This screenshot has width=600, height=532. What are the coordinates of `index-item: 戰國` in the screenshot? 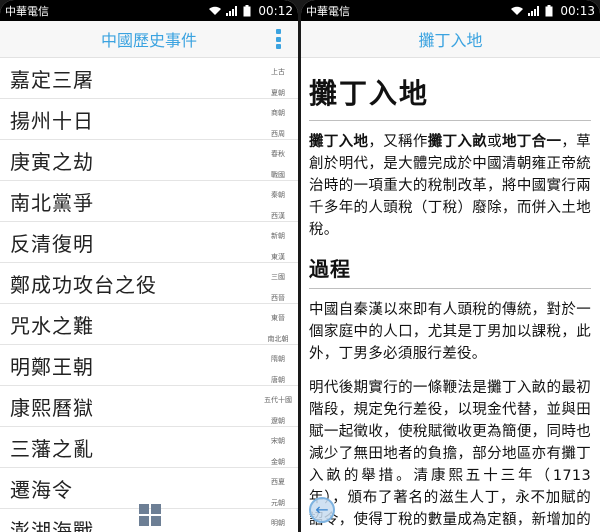 It's located at (278, 175).